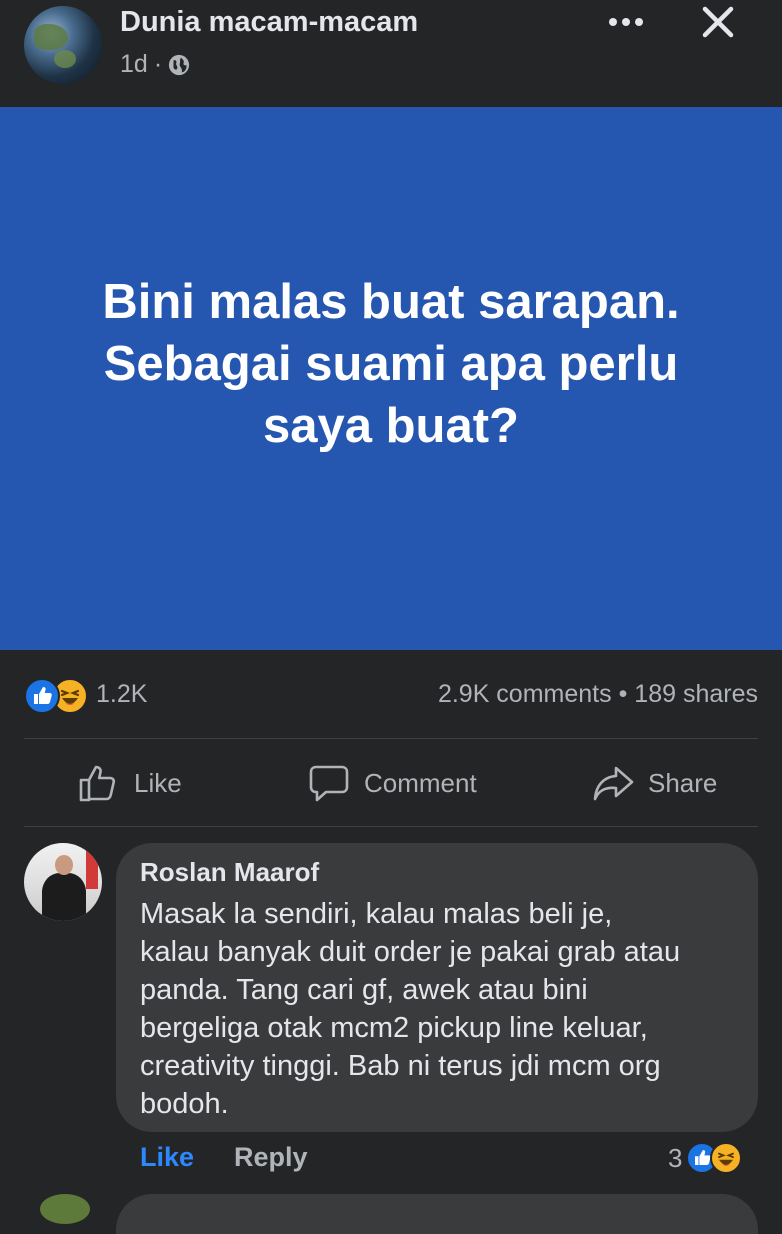 The width and height of the screenshot is (782, 1234). Describe the element at coordinates (121, 694) in the screenshot. I see `reaction-count: 1.2K` at that location.